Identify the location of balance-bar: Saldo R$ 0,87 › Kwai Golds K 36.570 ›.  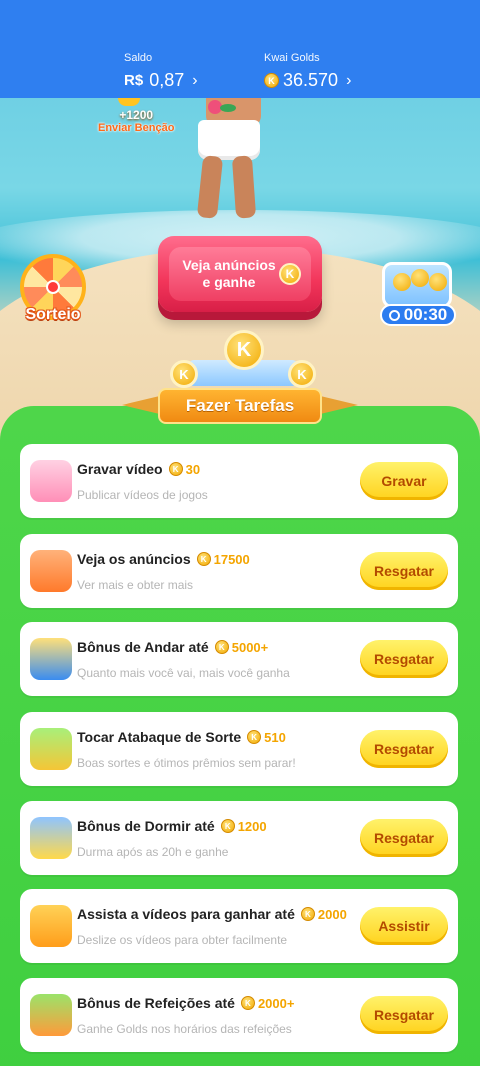
(240, 49).